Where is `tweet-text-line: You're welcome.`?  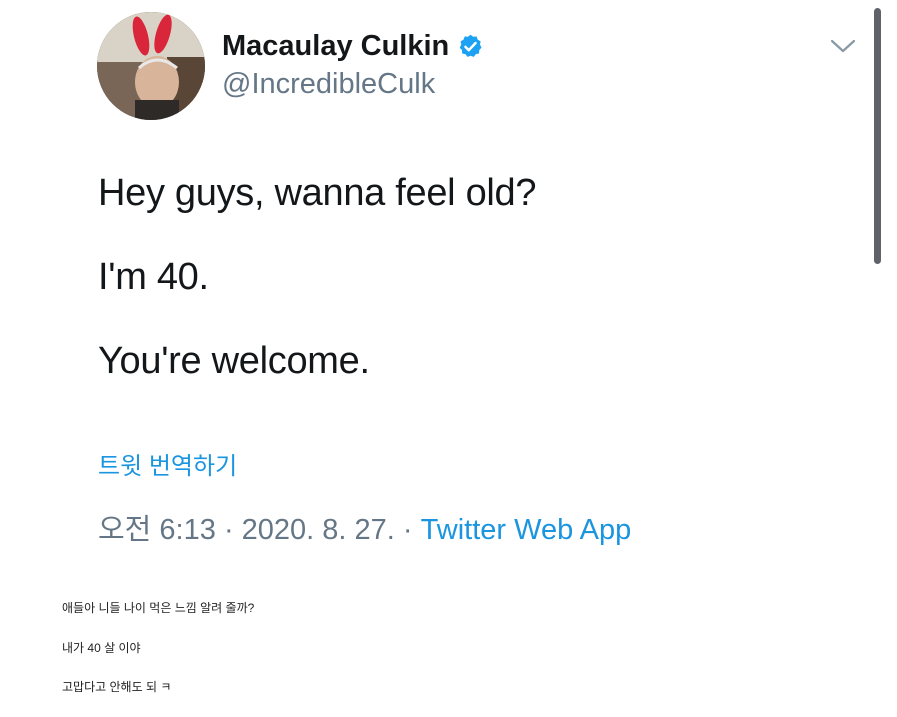
tweet-text-line: You're welcome. is located at coordinates (234, 361).